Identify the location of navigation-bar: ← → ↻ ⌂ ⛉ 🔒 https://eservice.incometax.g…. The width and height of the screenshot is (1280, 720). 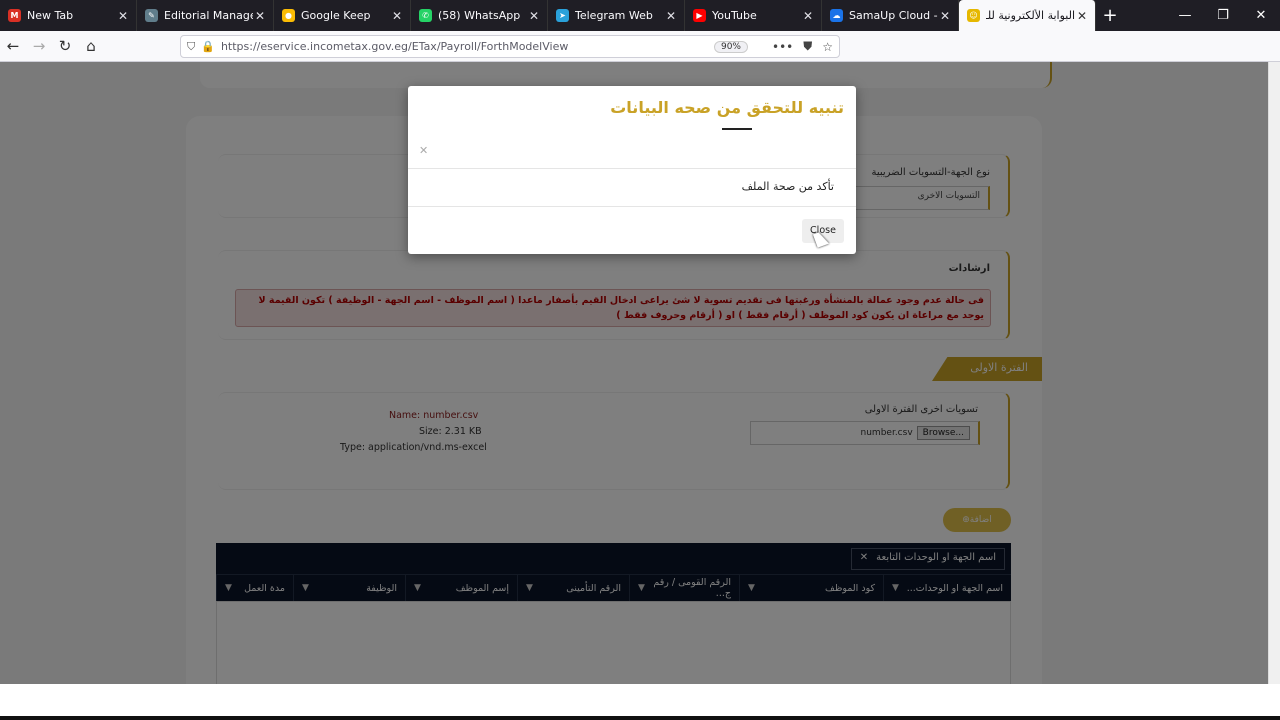
(640, 58).